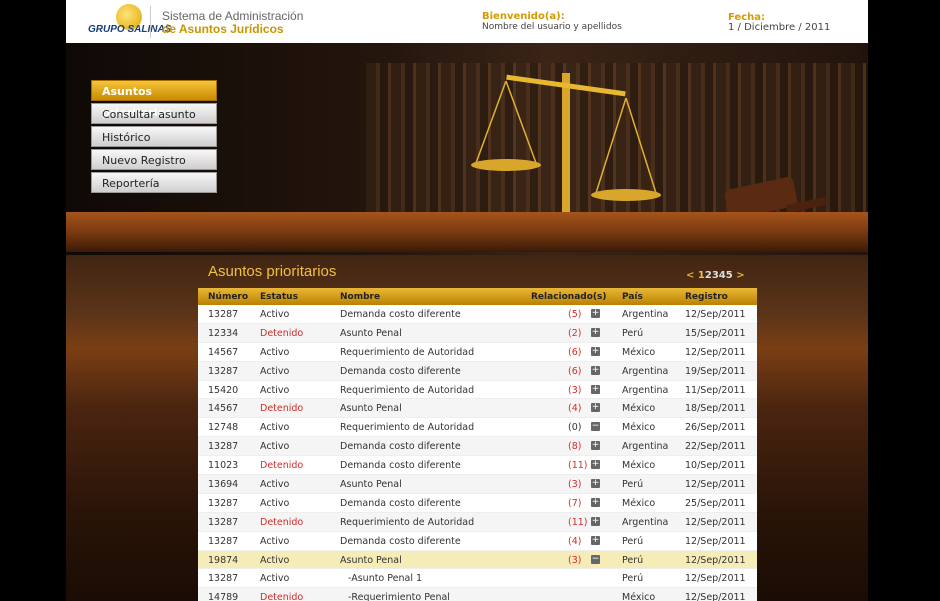 Image resolution: width=940 pixels, height=601 pixels. Describe the element at coordinates (715, 390) in the screenshot. I see `cell-registro: 11/Sep/2011` at that location.